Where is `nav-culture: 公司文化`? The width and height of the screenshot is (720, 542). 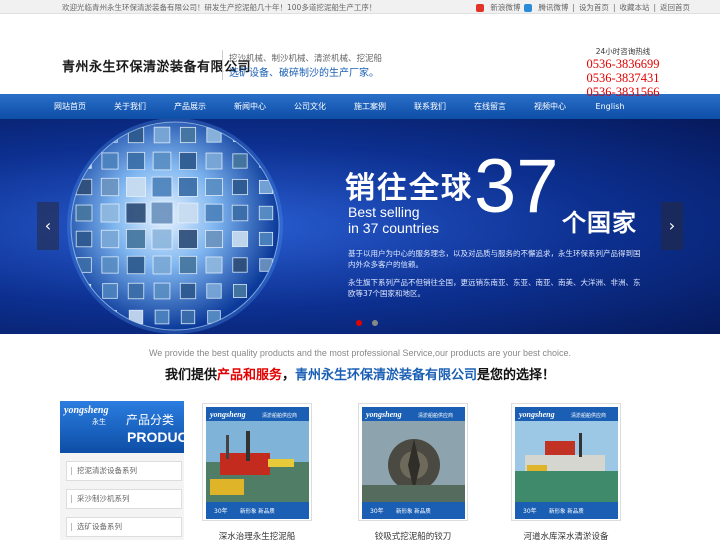 nav-culture: 公司文化 is located at coordinates (310, 106).